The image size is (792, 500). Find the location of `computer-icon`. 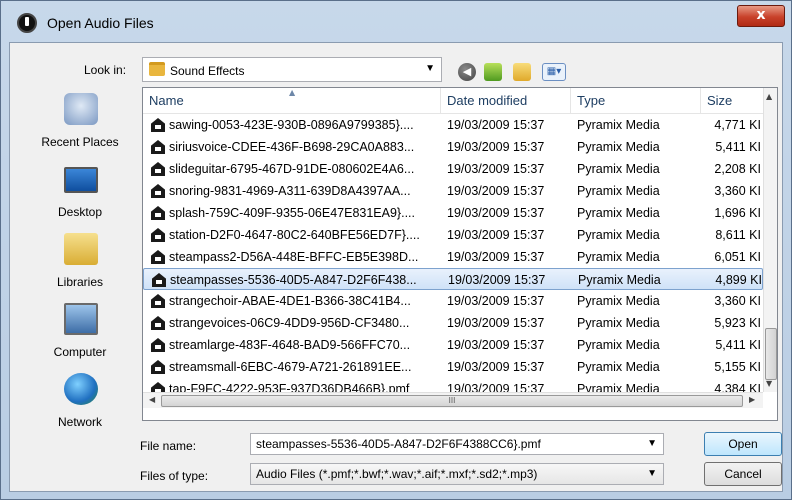

computer-icon is located at coordinates (81, 319).